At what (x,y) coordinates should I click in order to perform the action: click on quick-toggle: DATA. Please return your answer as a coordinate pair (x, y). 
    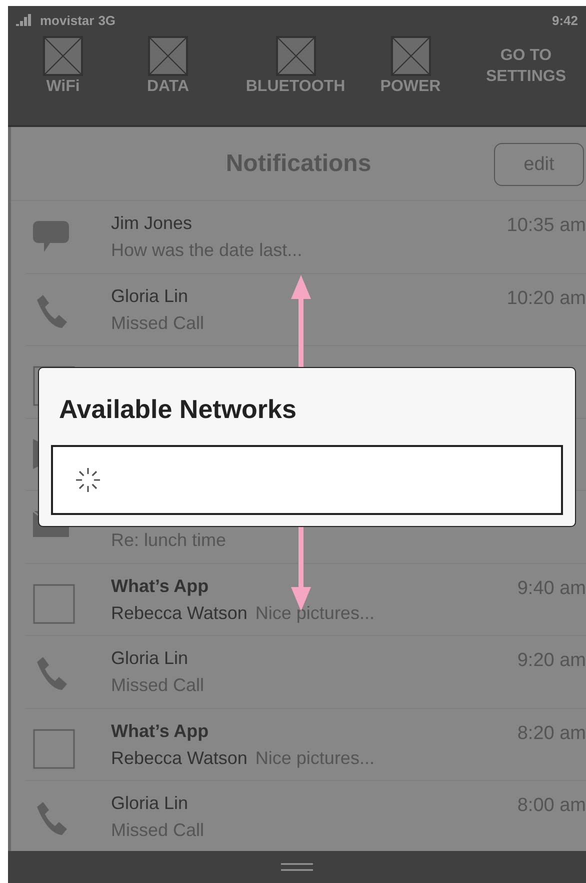
    Looking at the image, I should click on (168, 66).